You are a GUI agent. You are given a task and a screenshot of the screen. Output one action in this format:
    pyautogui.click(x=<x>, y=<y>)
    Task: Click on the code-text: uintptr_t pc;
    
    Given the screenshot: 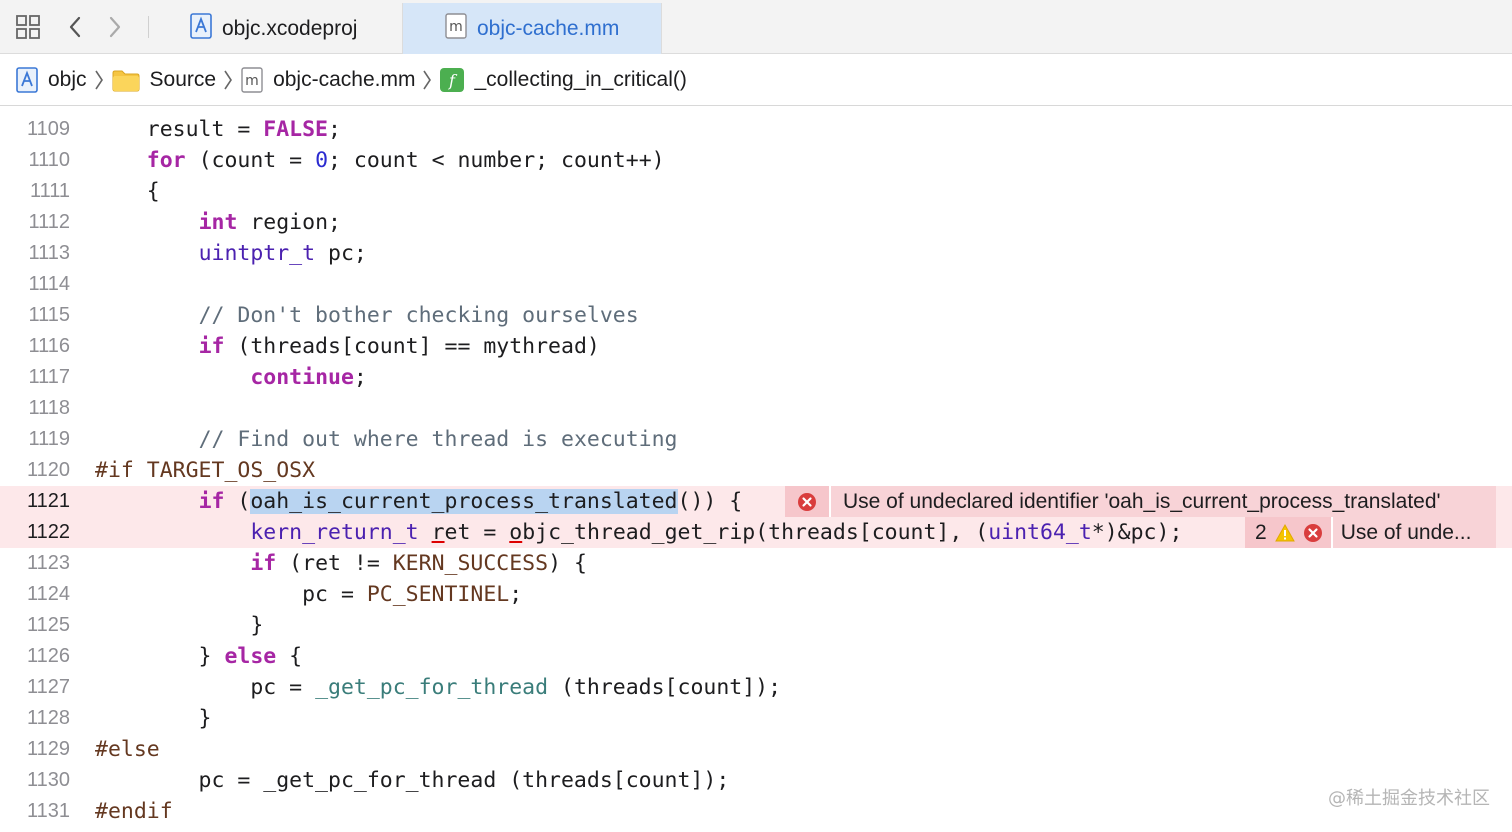 What is the action you would take?
    pyautogui.click(x=282, y=253)
    